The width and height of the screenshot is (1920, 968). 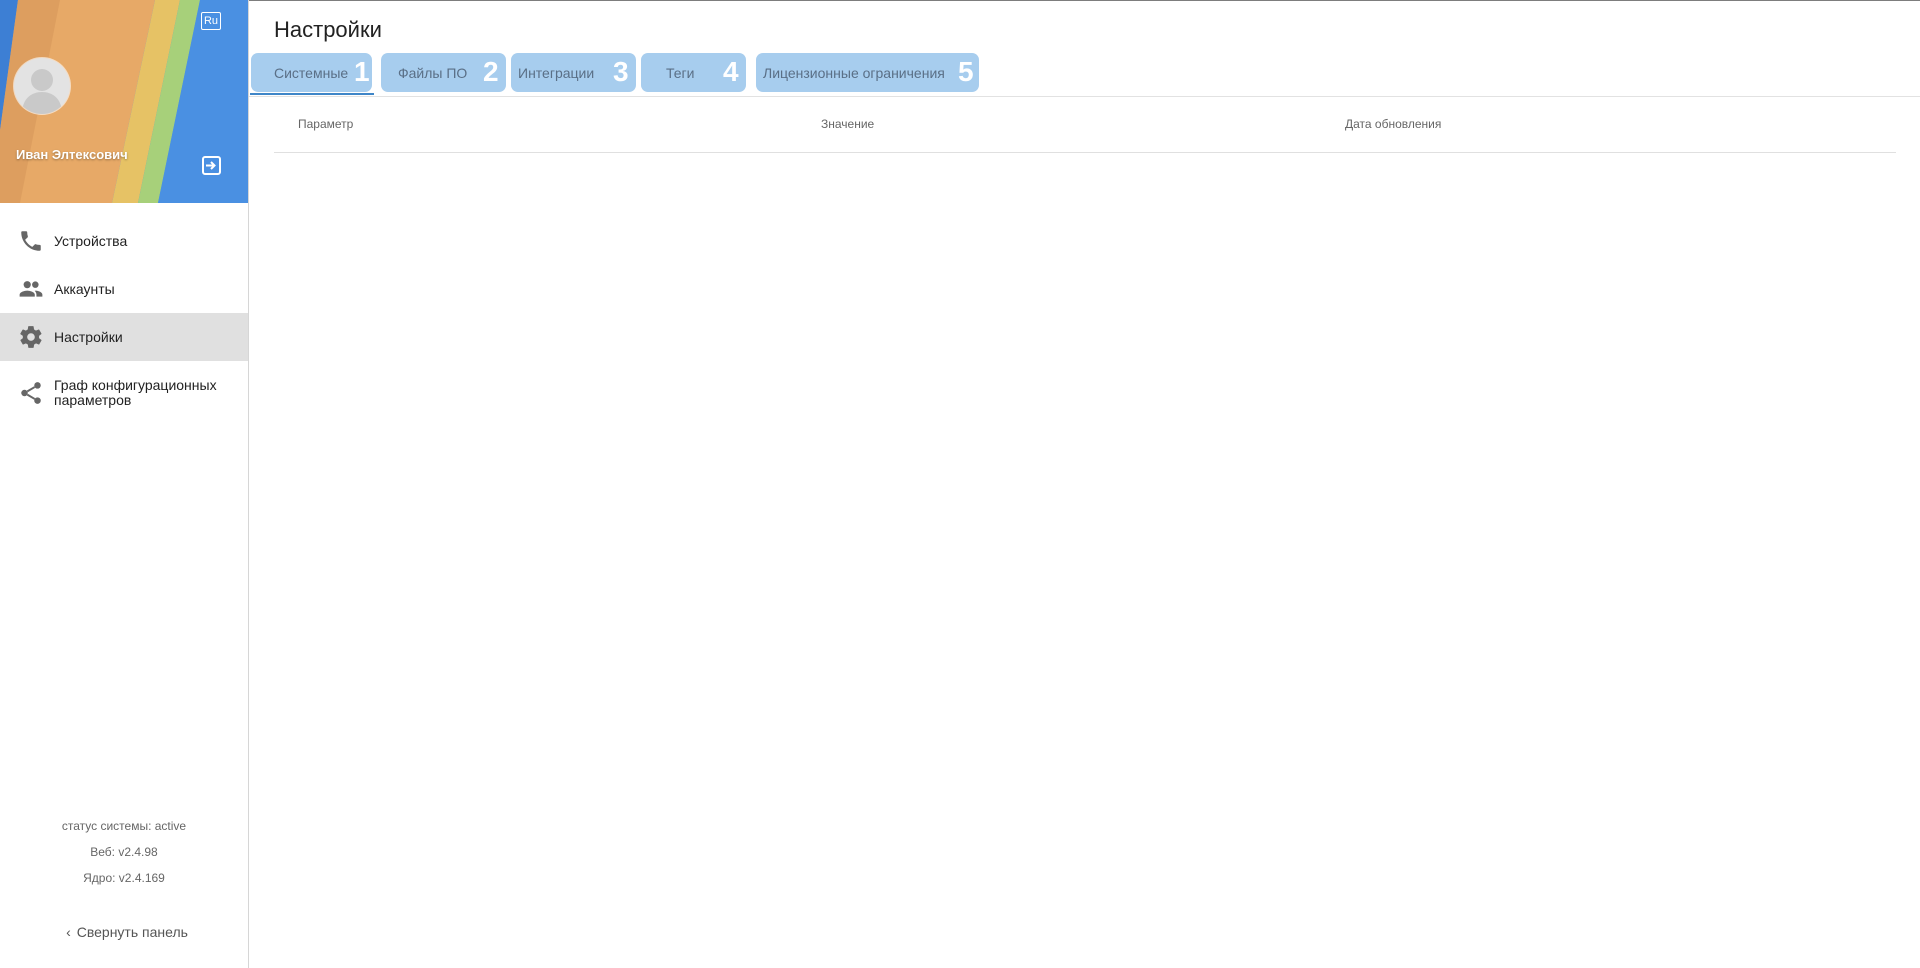 What do you see at coordinates (31, 393) in the screenshot?
I see `share-icon` at bounding box center [31, 393].